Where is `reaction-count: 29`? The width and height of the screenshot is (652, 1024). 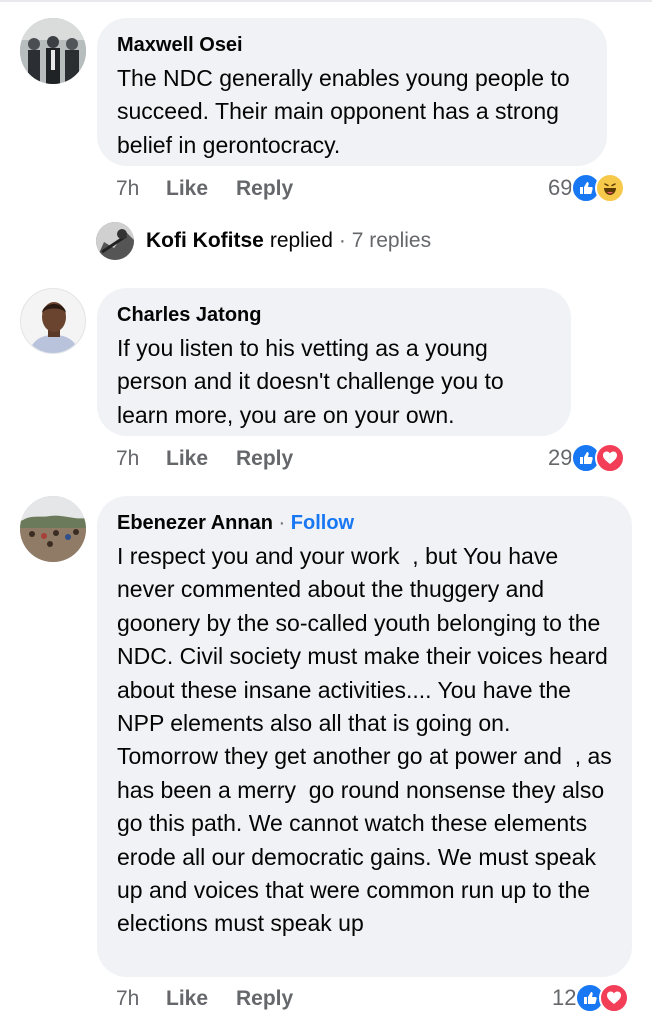 reaction-count: 29 is located at coordinates (560, 457).